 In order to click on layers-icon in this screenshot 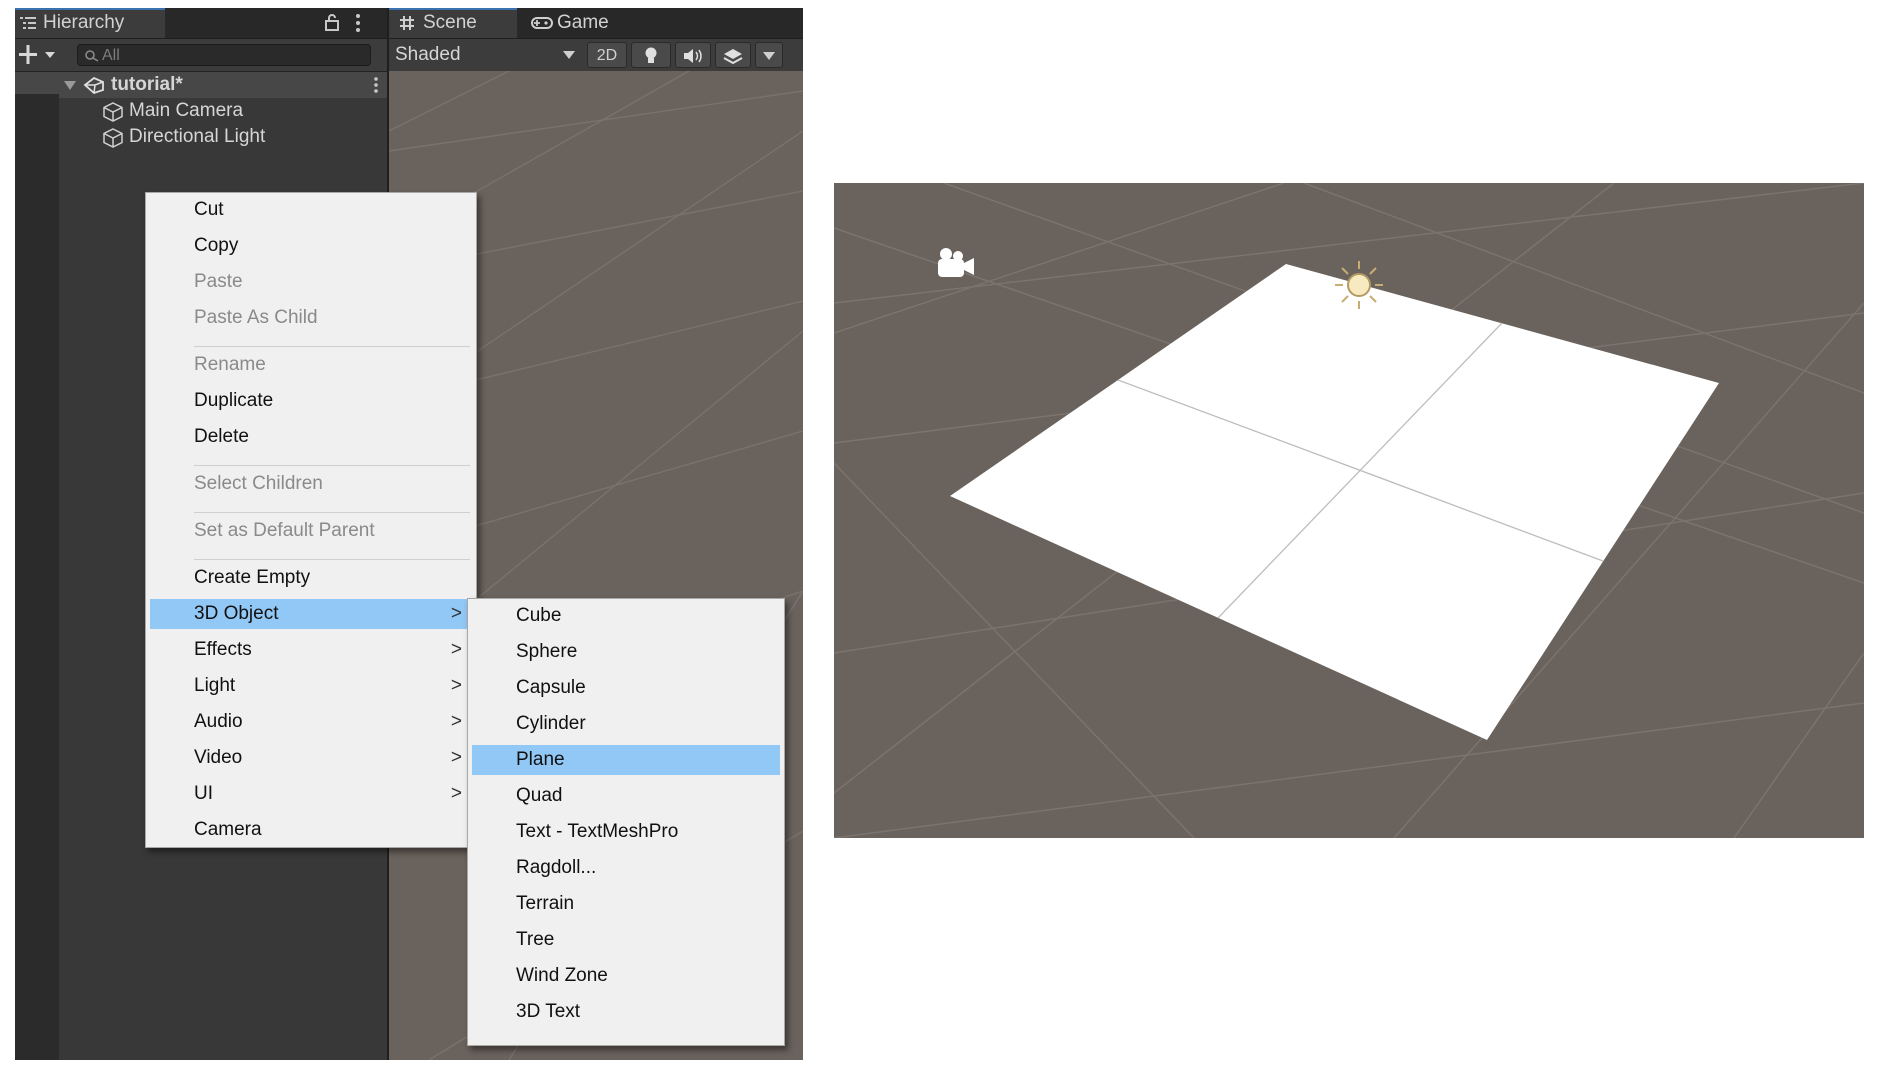, I will do `click(733, 57)`.